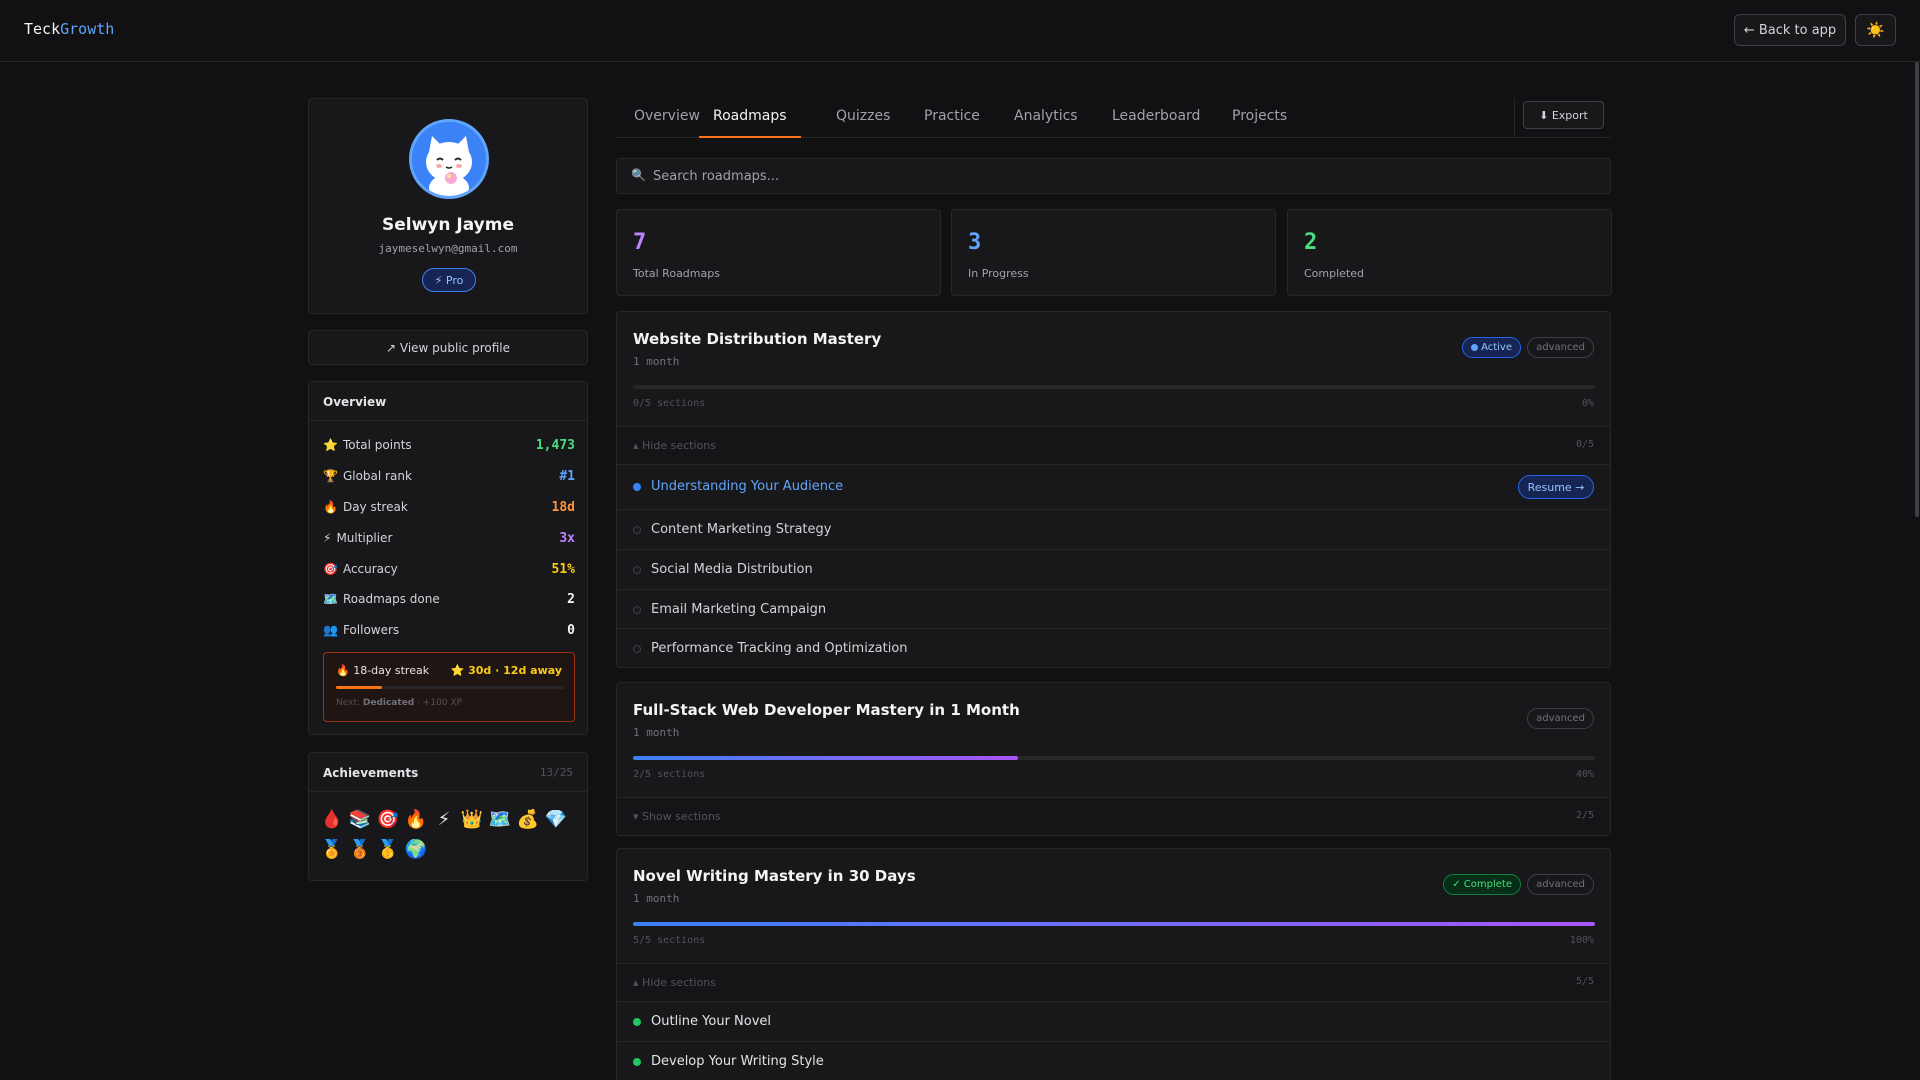 The height and width of the screenshot is (1080, 1920). Describe the element at coordinates (332, 819) in the screenshot. I see `blood-drop-icon: 🩸` at that location.